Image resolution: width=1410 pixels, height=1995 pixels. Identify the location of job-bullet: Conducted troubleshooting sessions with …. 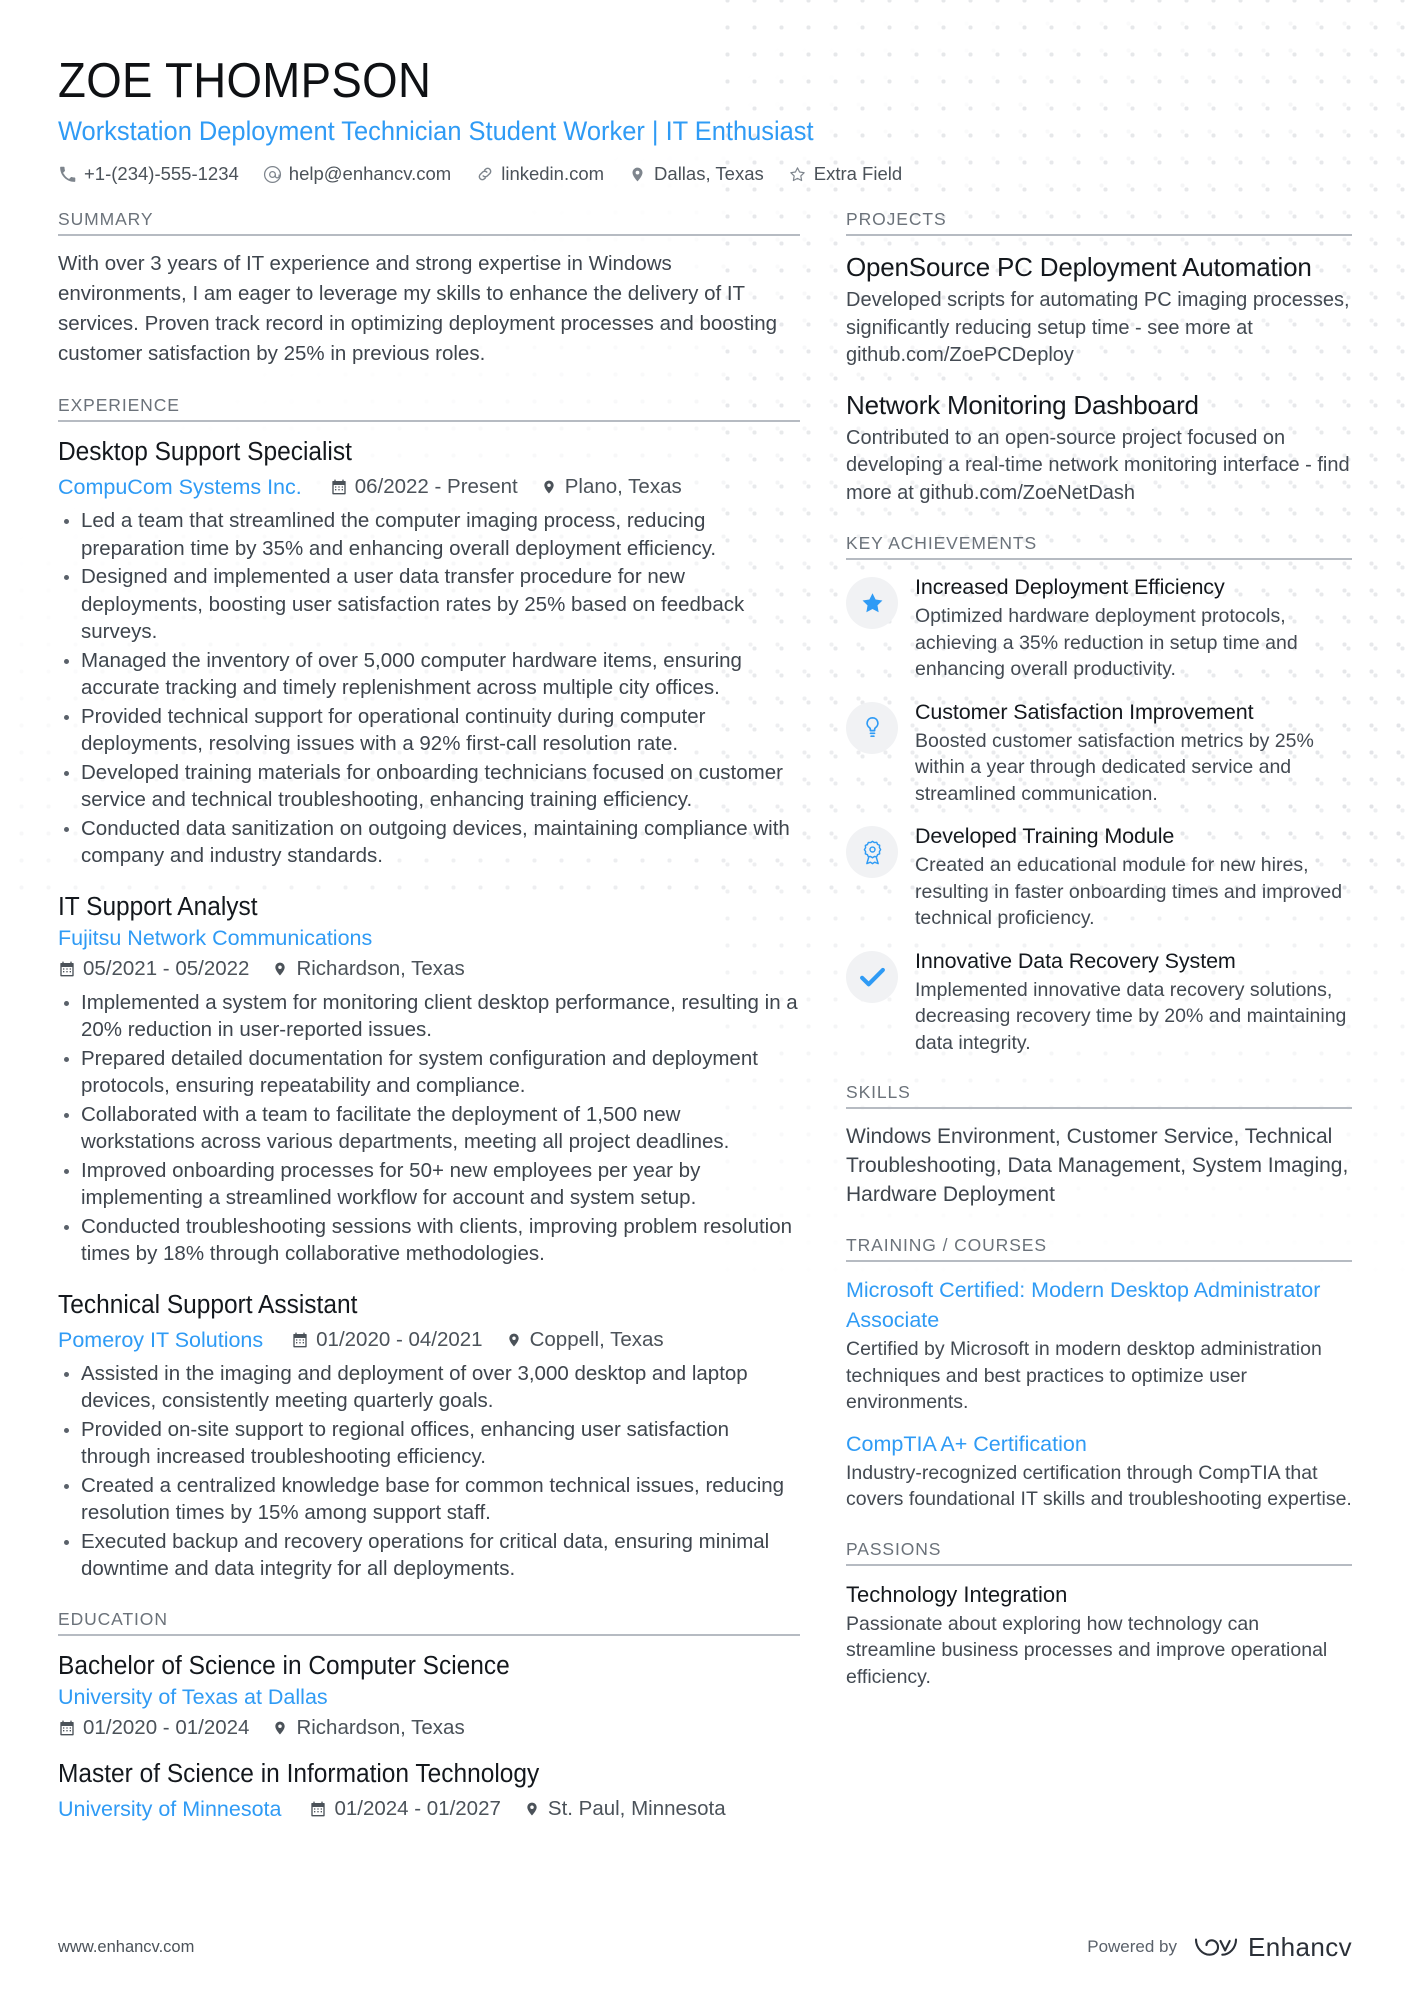
(429, 1240).